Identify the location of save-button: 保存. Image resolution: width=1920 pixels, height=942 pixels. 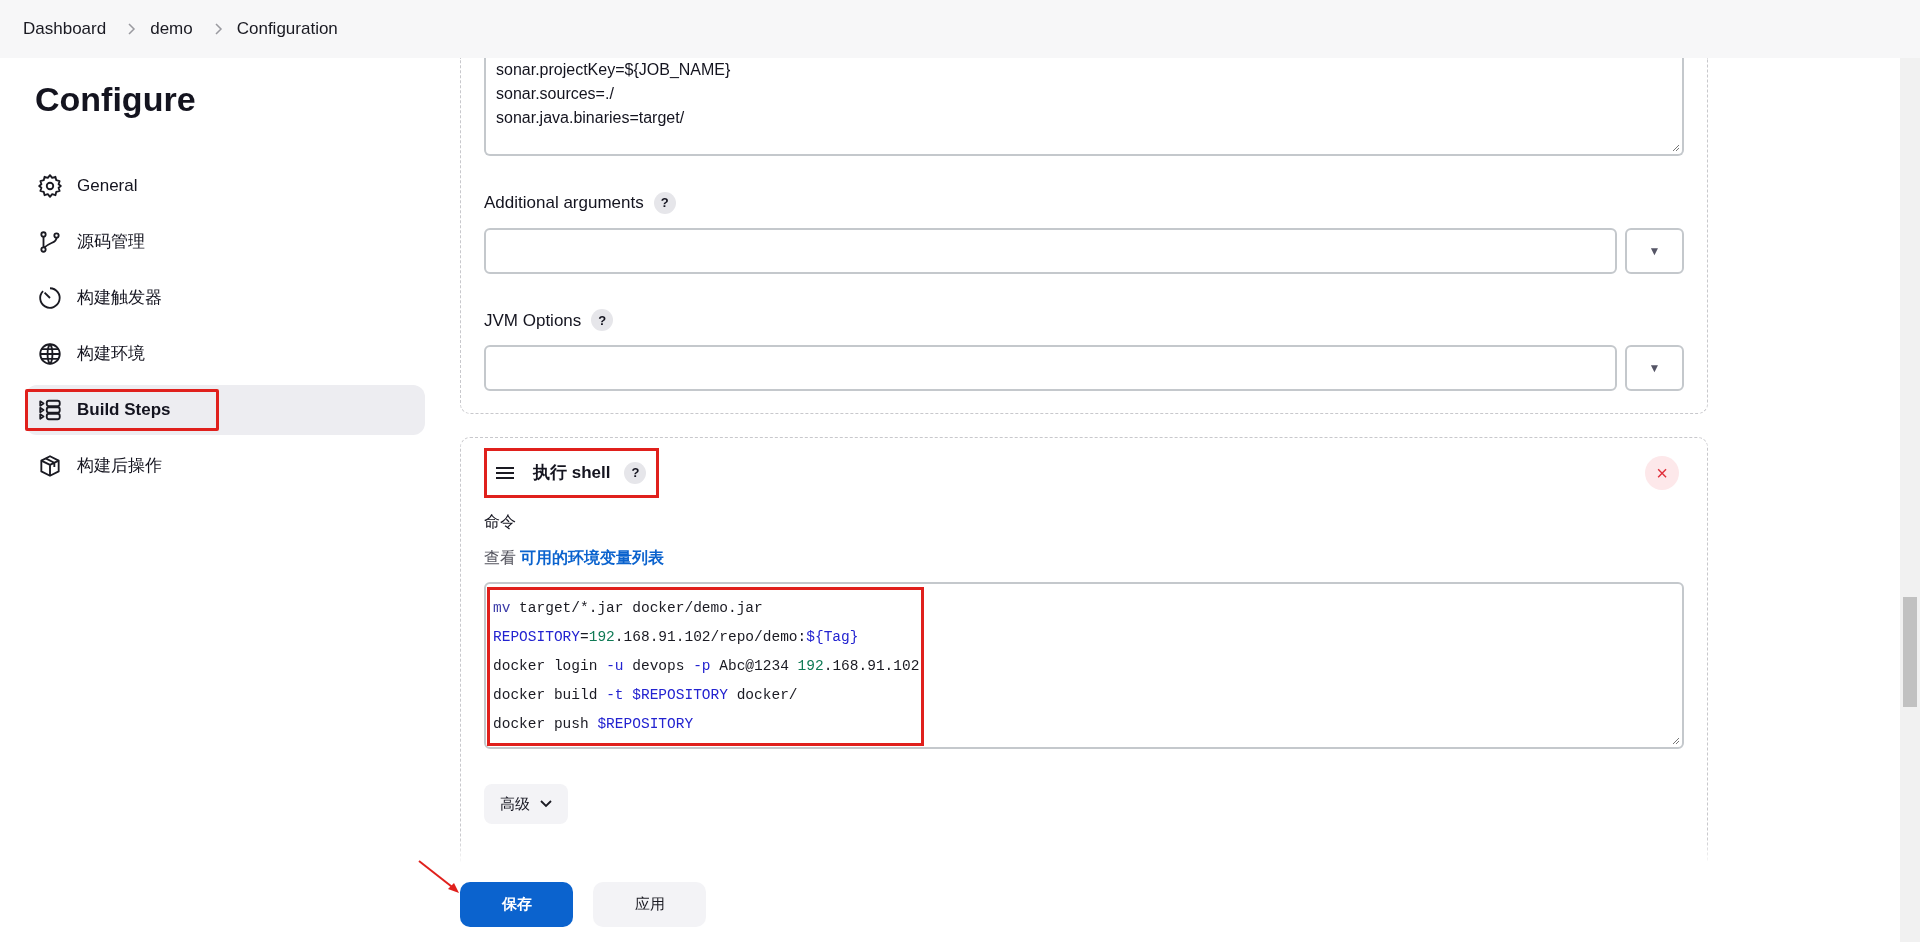
(516, 904).